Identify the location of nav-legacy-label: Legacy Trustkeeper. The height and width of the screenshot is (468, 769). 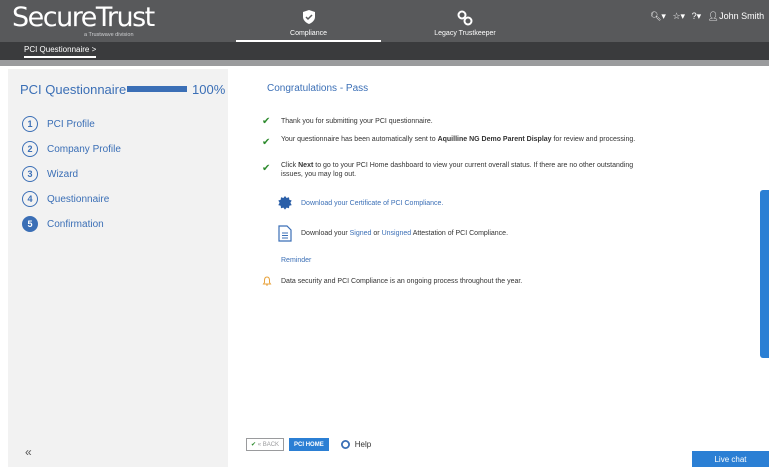
(465, 33).